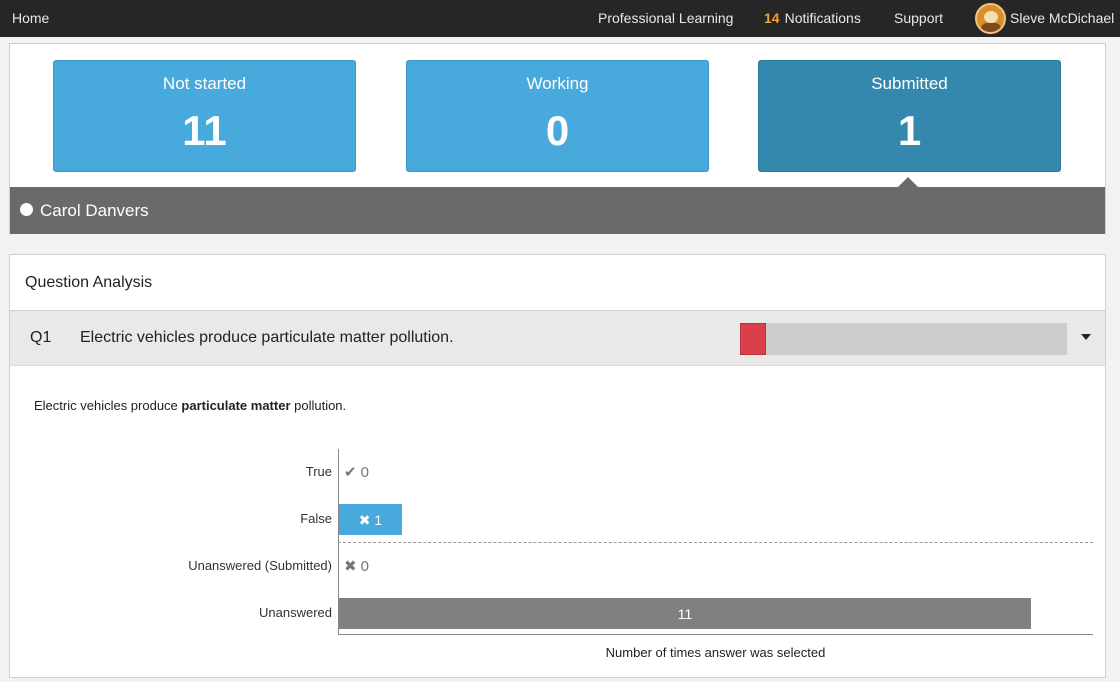  I want to click on section-title: Question Analysis, so click(89, 282).